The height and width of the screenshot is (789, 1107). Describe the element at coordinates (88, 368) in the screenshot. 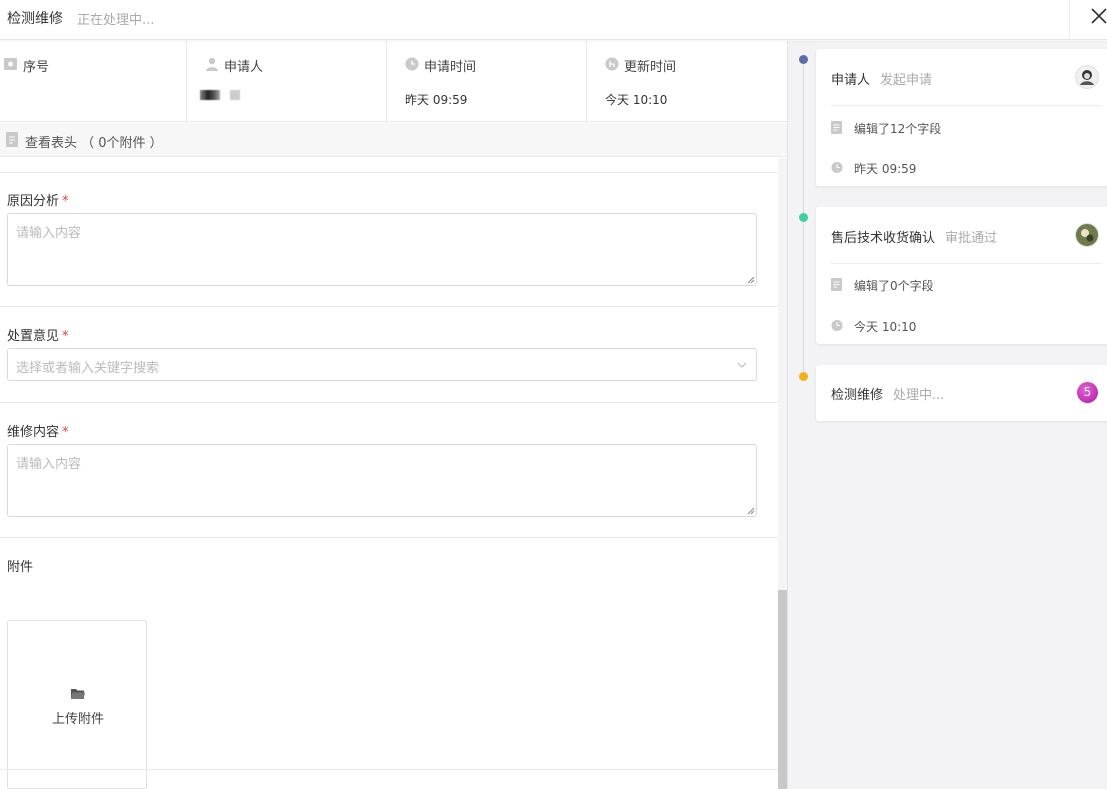

I see `opinion-placeholder: 选择或者输入关键字搜索` at that location.